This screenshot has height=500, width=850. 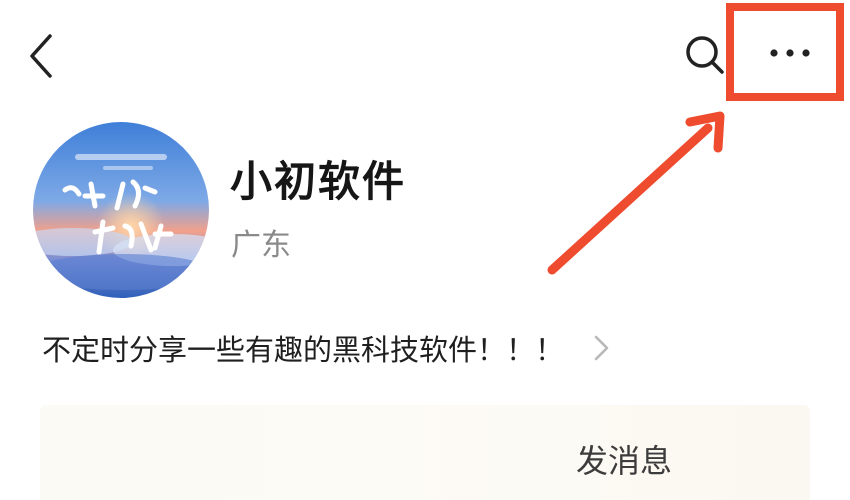 I want to click on bio-text: 不定时分享一些有趣的黑科技软件！！！, so click(x=303, y=350).